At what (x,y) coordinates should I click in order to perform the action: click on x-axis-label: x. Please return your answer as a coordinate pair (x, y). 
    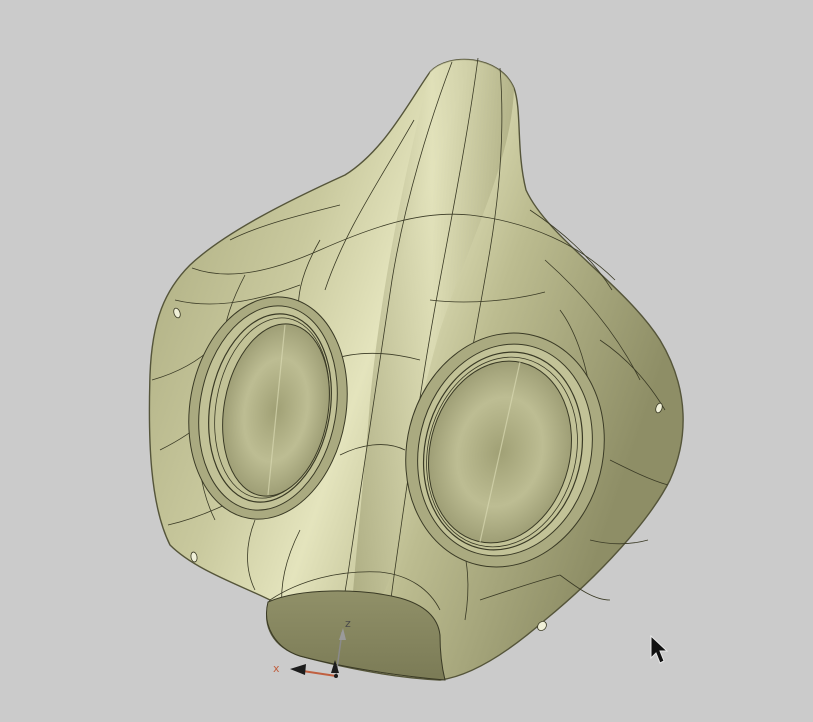
    Looking at the image, I should click on (276, 668).